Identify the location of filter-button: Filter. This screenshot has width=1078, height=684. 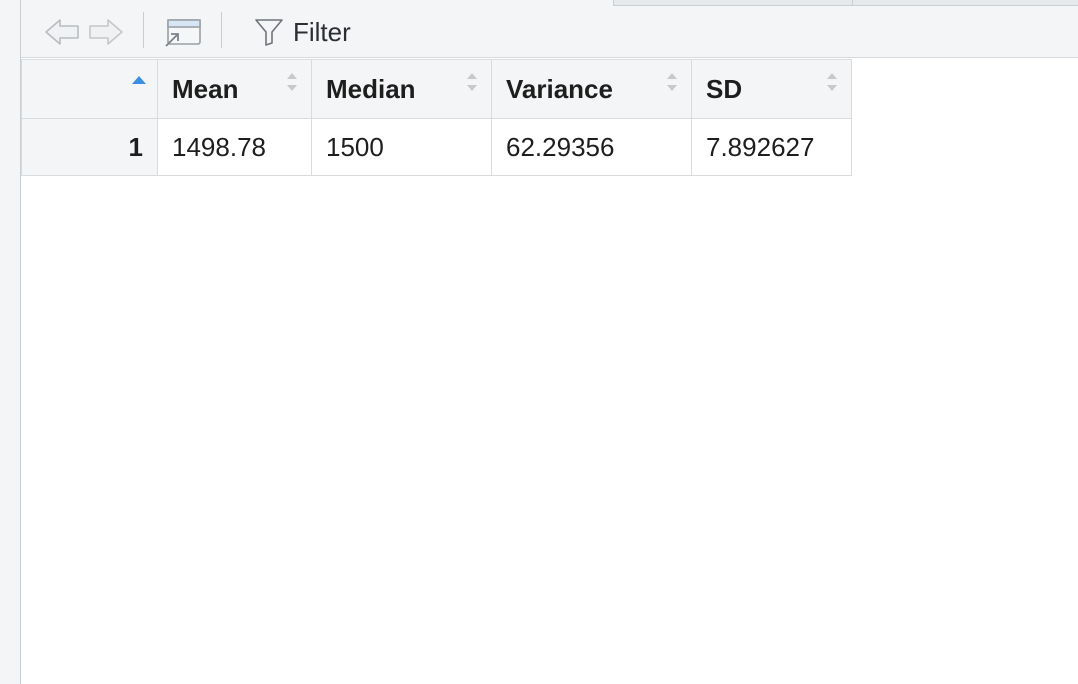
(302, 32).